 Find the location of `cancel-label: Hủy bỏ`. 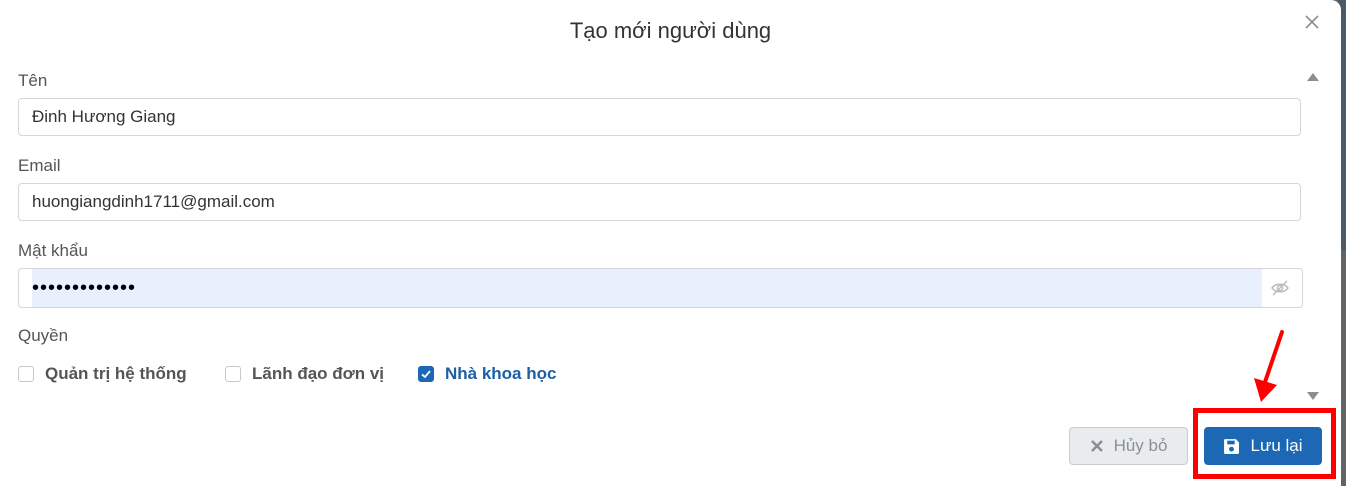

cancel-label: Hủy bỏ is located at coordinates (1140, 445).